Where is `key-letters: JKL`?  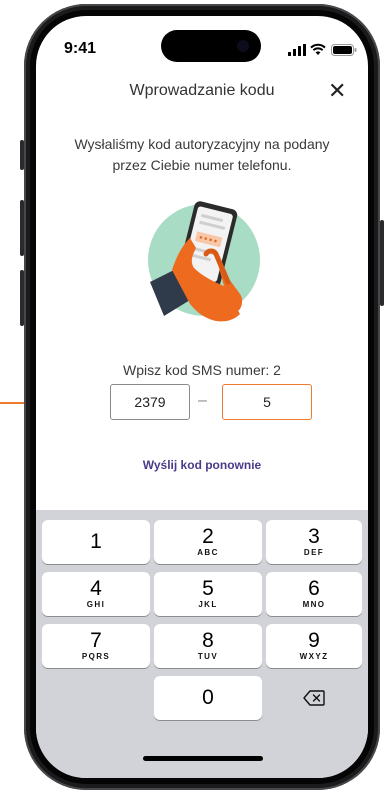
key-letters: JKL is located at coordinates (208, 604).